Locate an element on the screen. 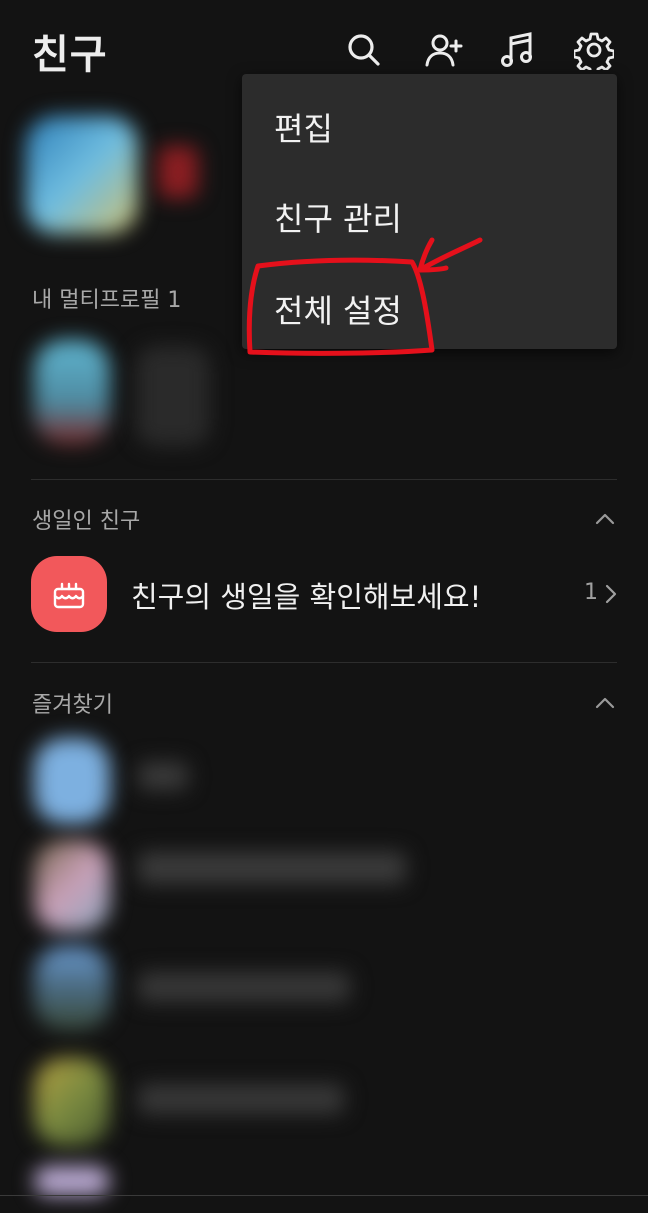  birthday-friends-row: 친구의 생일을 확인해보세요! 1 is located at coordinates (324, 594).